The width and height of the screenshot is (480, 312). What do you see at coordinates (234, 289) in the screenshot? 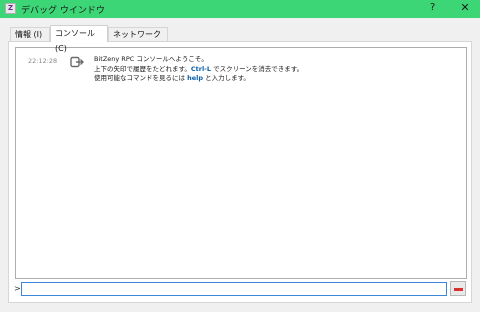
I see `console-command-input` at bounding box center [234, 289].